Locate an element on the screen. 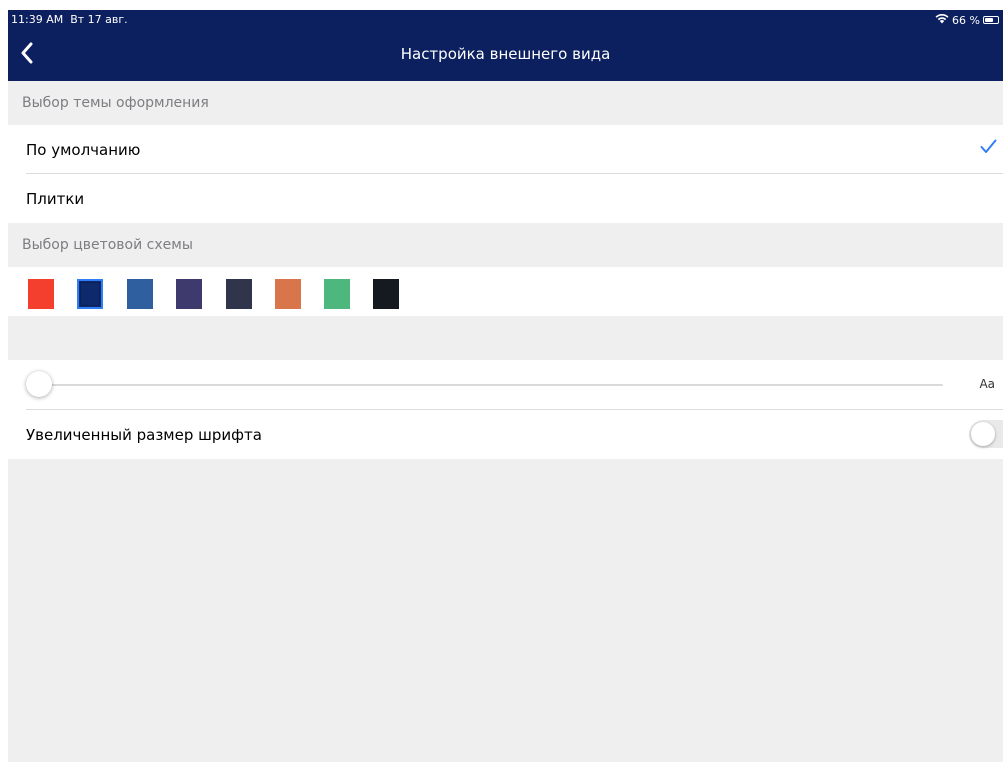 The width and height of the screenshot is (1003, 762). theme-option-tiles: Плитки is located at coordinates (505, 198).